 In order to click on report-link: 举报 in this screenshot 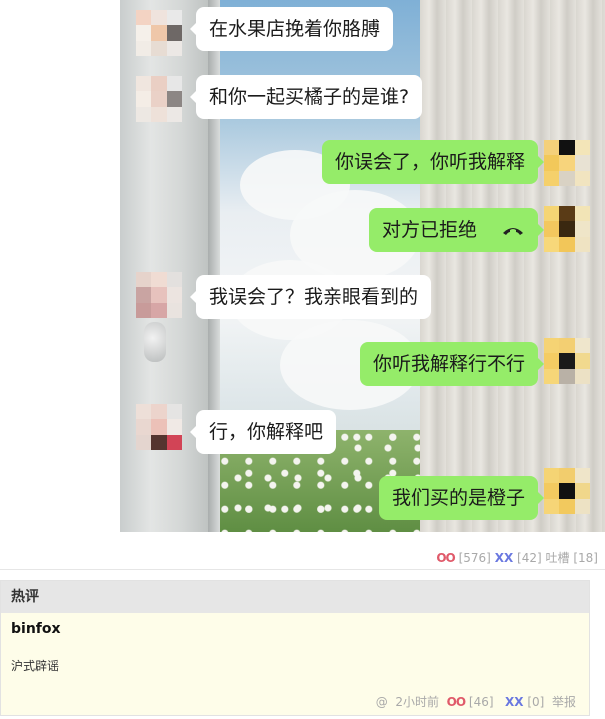, I will do `click(564, 702)`.